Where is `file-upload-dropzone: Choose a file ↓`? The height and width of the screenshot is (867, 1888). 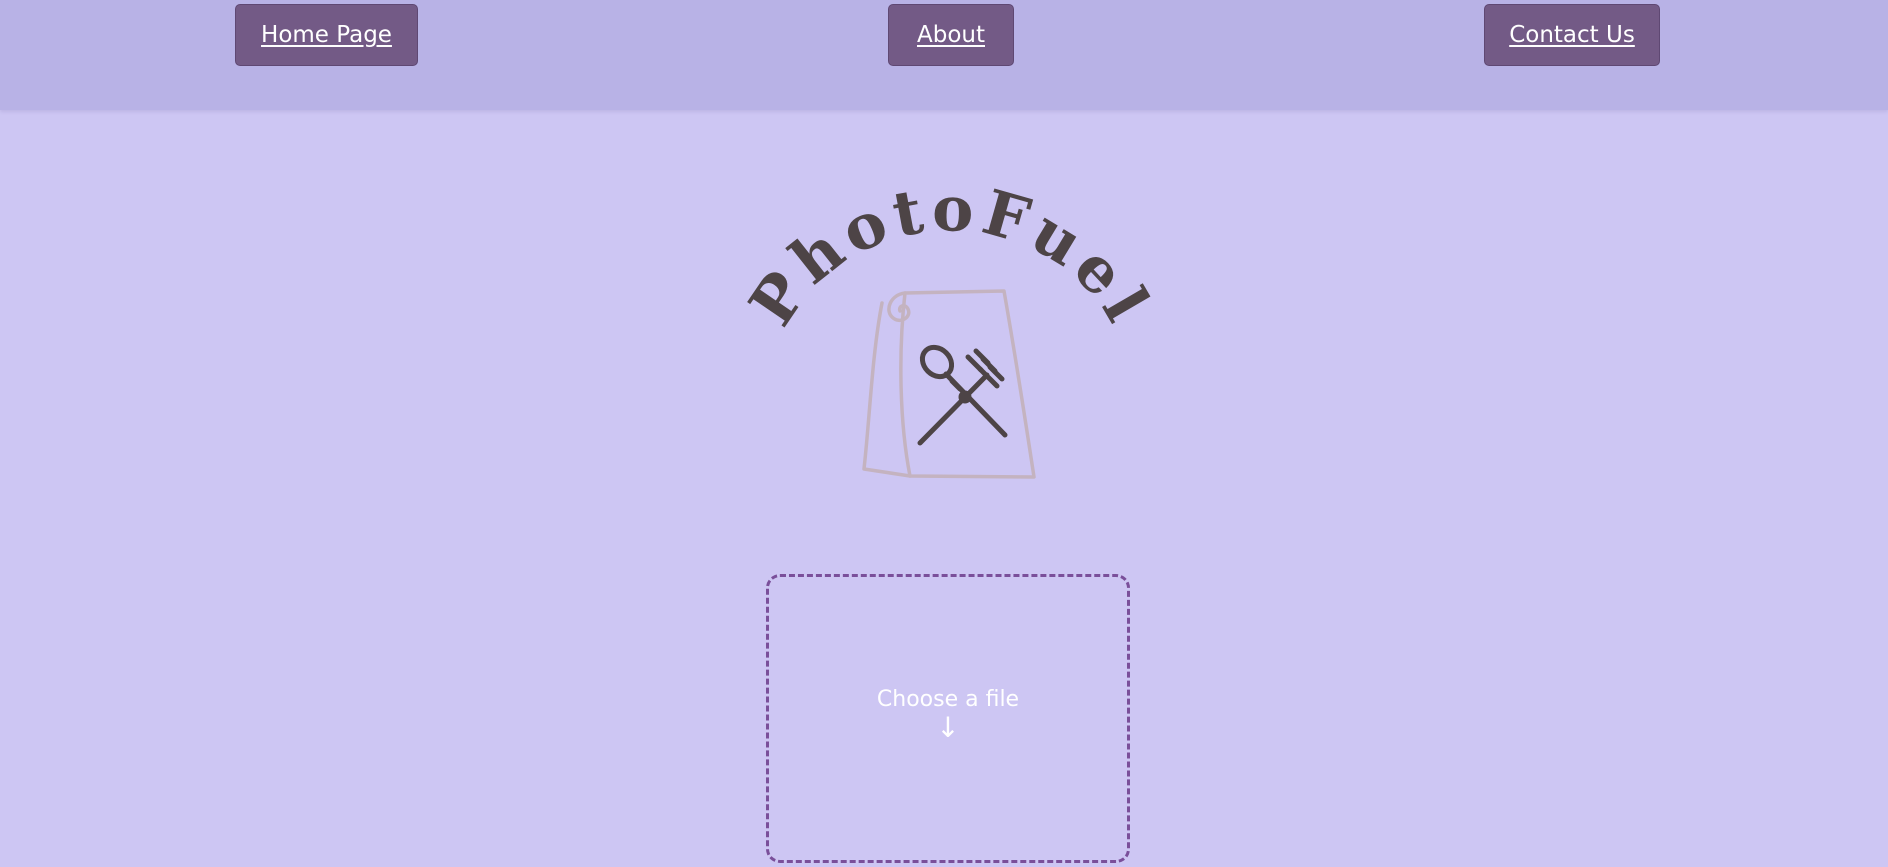 file-upload-dropzone: Choose a file ↓ is located at coordinates (948, 718).